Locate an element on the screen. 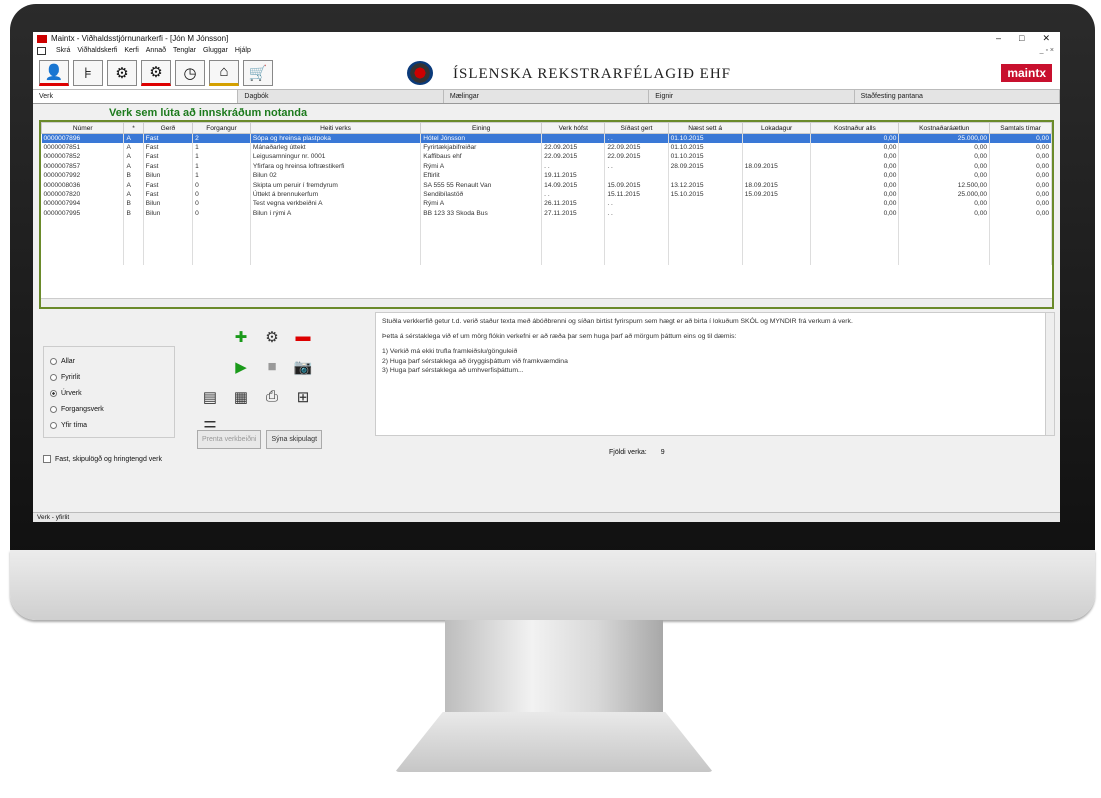 The image size is (1101, 798). column-header: Samtals tímar is located at coordinates (1020, 128).